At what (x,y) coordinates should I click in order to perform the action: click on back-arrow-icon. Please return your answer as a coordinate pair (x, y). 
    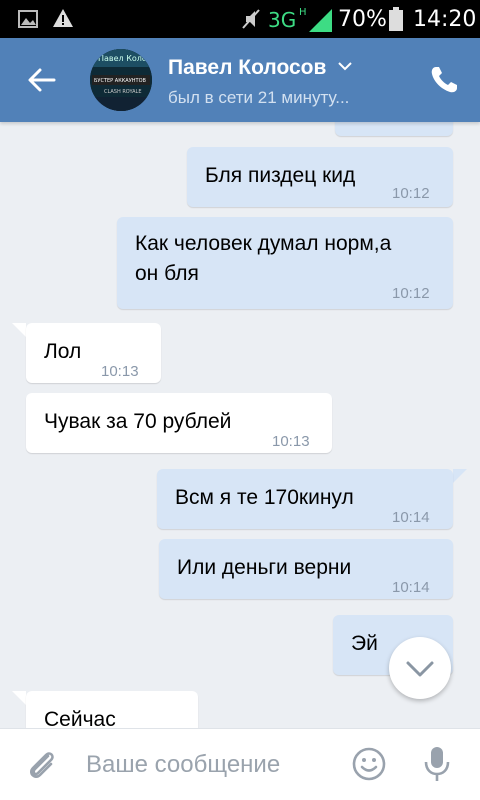
    Looking at the image, I should click on (42, 80).